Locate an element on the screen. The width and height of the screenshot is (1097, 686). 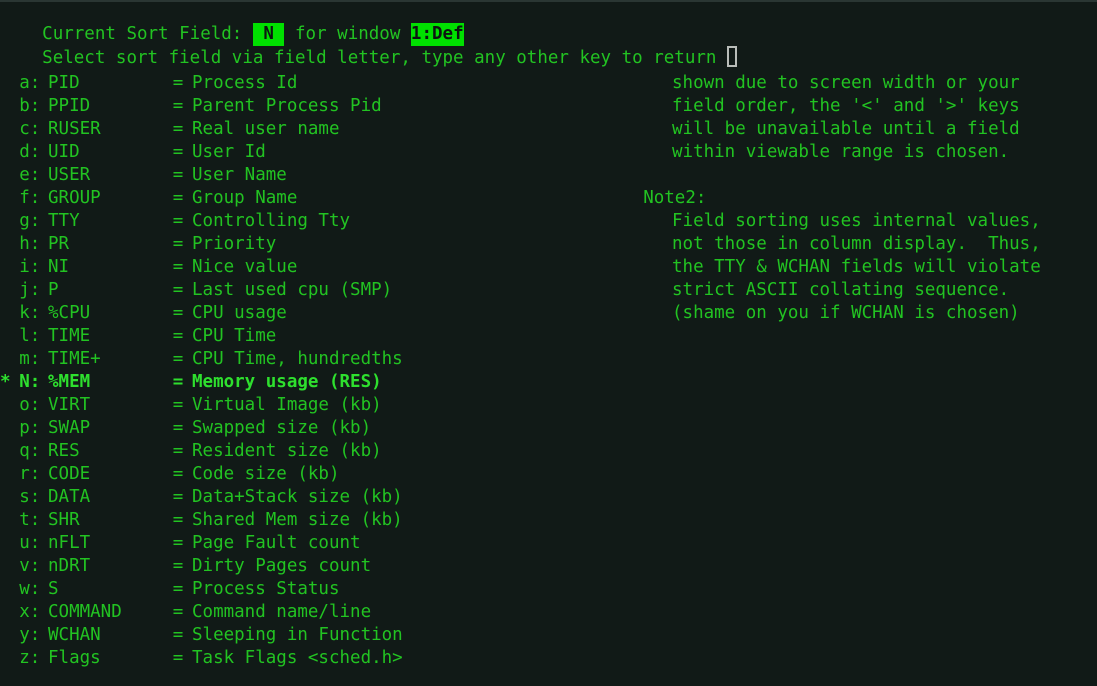
sort-field-row: r: CODE = Code size (kb) is located at coordinates (548, 474).